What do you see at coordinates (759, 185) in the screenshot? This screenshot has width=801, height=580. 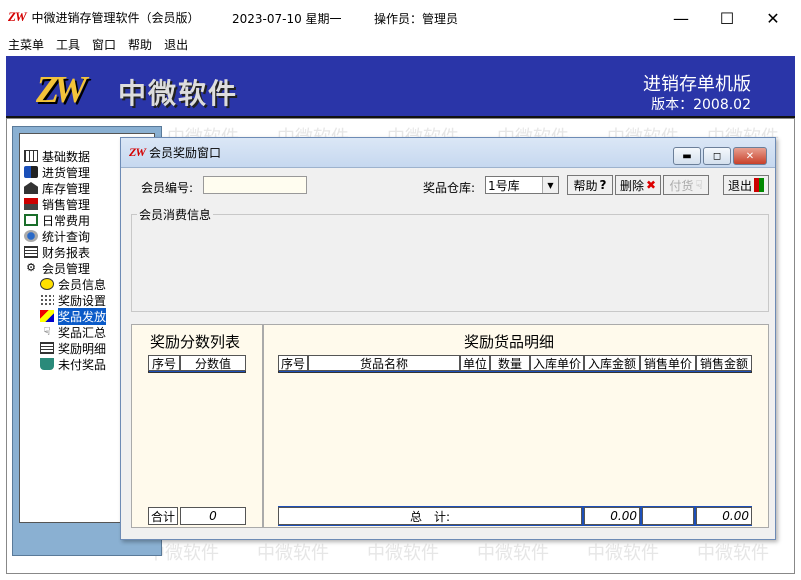 I see `exit-door-icon` at bounding box center [759, 185].